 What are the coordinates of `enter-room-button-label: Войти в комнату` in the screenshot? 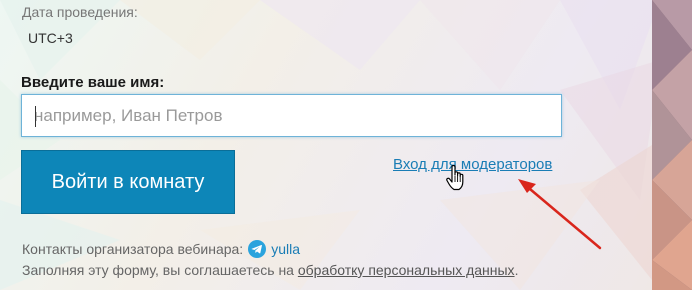 It's located at (128, 181).